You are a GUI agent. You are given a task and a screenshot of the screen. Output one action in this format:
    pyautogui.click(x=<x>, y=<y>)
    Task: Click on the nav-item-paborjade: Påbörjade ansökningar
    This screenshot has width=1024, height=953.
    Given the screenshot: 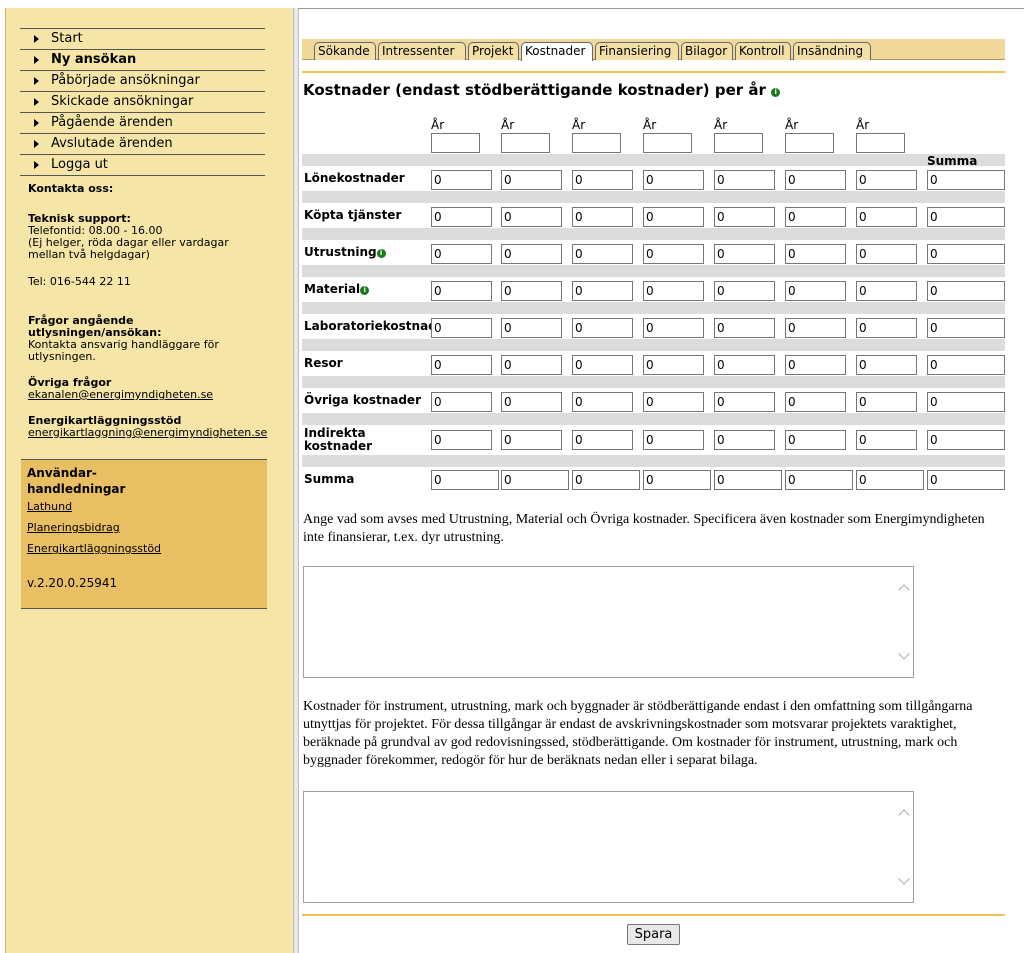 What is the action you would take?
    pyautogui.click(x=142, y=80)
    